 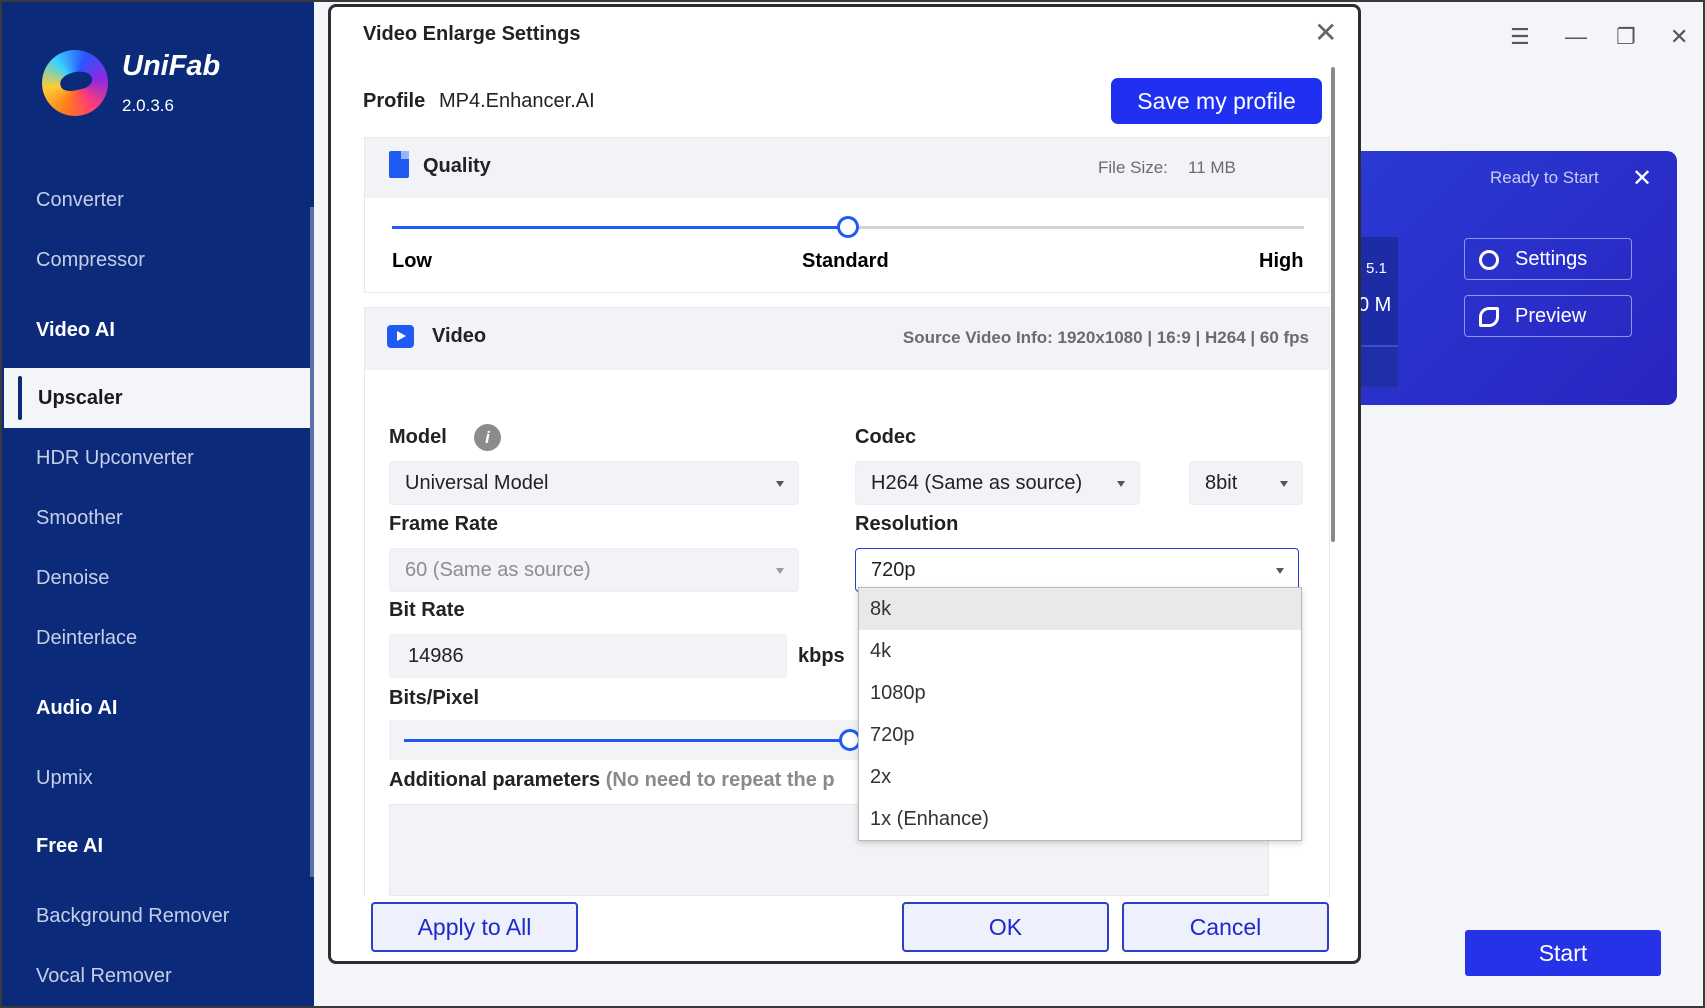 I want to click on resolution-label: Resolution, so click(x=907, y=524).